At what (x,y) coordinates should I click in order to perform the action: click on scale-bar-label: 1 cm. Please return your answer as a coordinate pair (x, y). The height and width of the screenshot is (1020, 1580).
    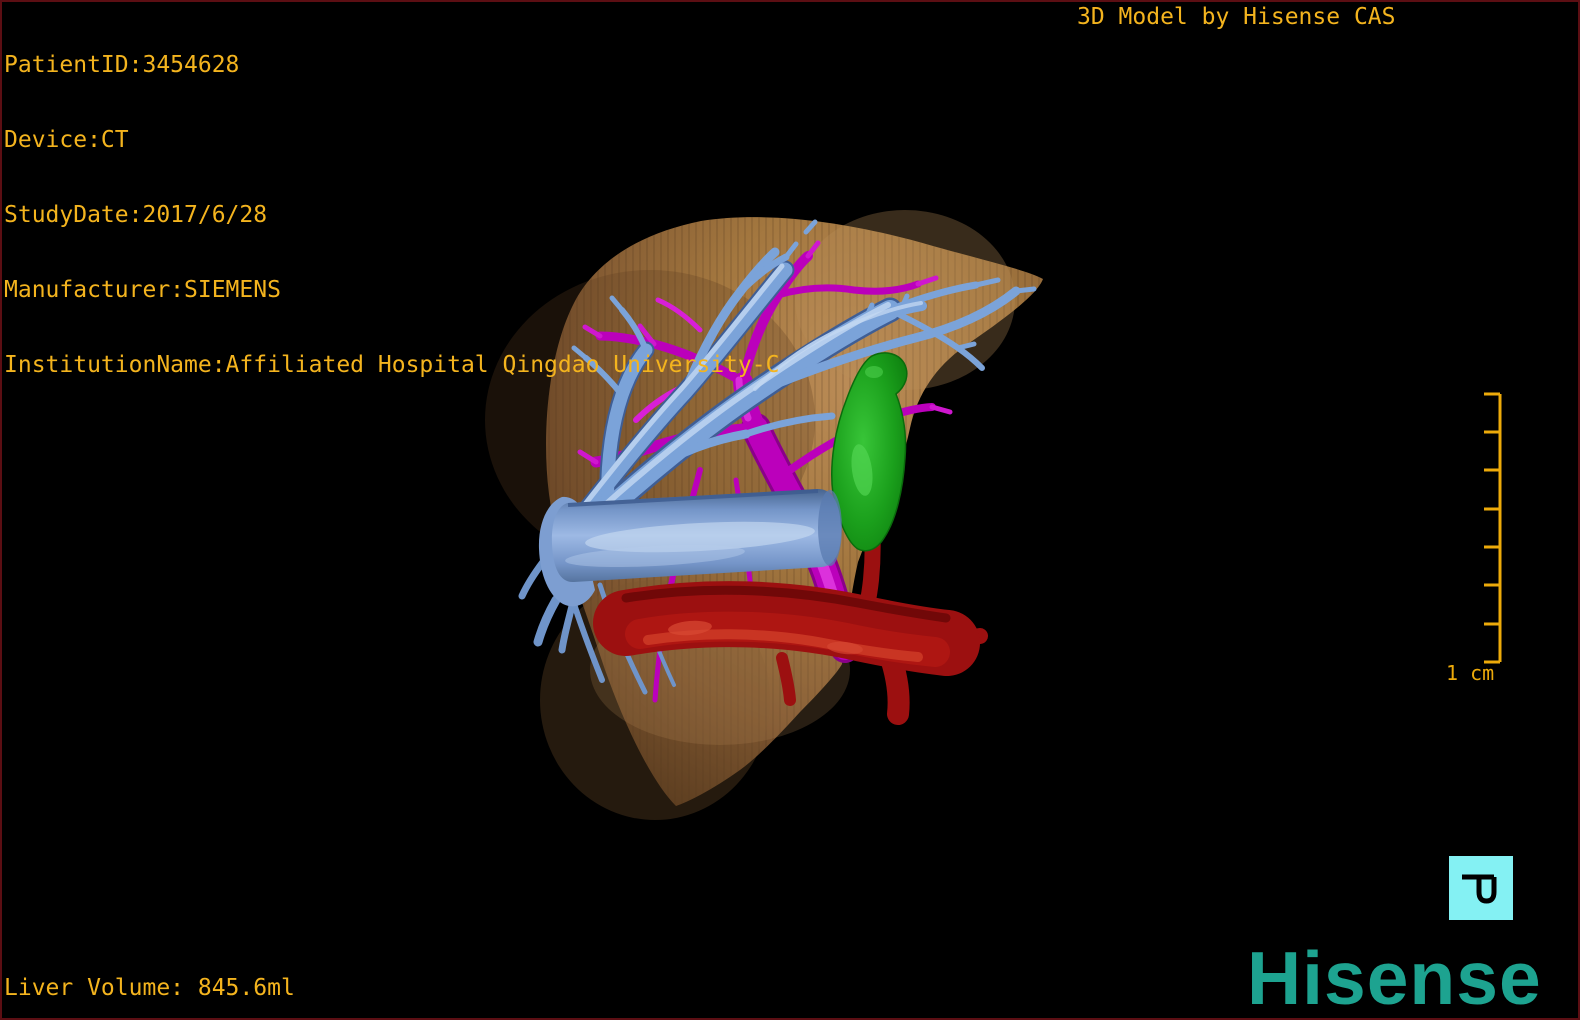
    Looking at the image, I should click on (1470, 673).